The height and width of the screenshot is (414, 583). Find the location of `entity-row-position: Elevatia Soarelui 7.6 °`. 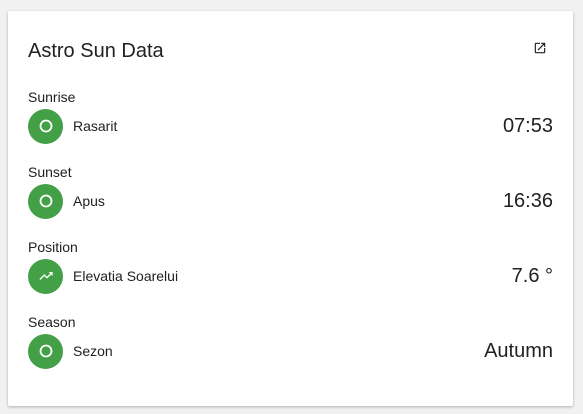

entity-row-position: Elevatia Soarelui 7.6 ° is located at coordinates (290, 276).